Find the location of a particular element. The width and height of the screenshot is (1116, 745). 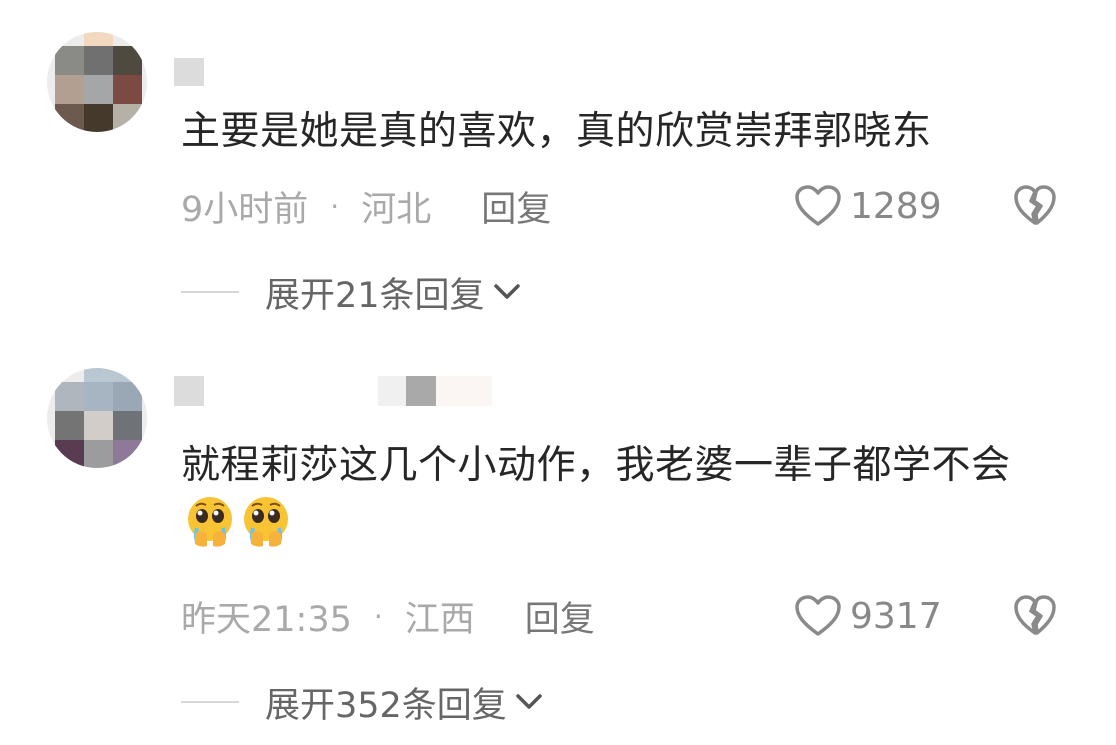

comment-text: 就程莉莎这几个小动作，我老婆一辈子都学不会 is located at coordinates (621, 496).